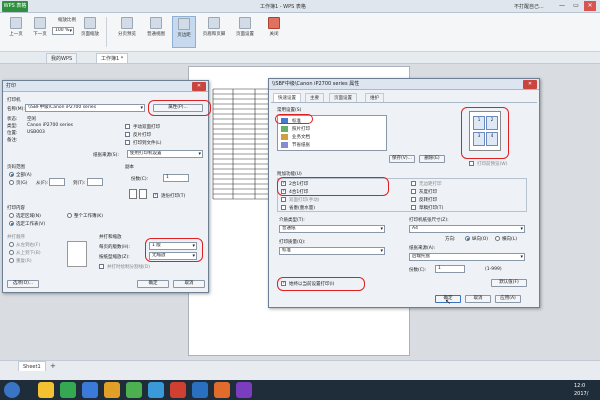 Image resolution: width=600 pixels, height=400 pixels. What do you see at coordinates (467, 229) in the screenshot?
I see `paper-size-select: A4` at bounding box center [467, 229].